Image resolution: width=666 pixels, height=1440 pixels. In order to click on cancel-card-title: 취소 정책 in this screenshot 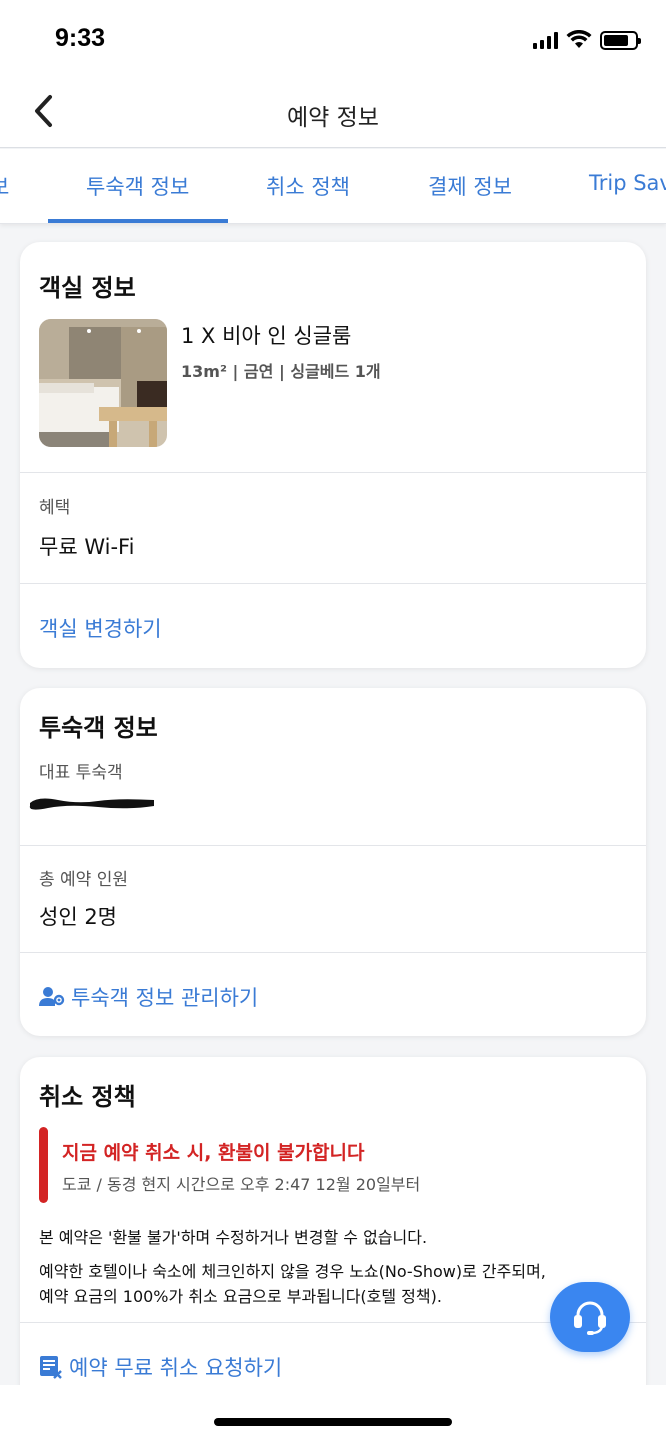, I will do `click(87, 1097)`.